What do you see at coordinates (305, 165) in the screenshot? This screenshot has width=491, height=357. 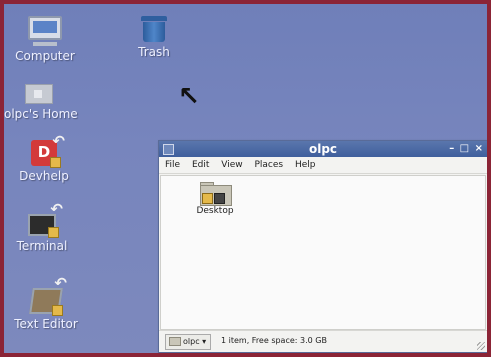 I see `menu-help: Help` at bounding box center [305, 165].